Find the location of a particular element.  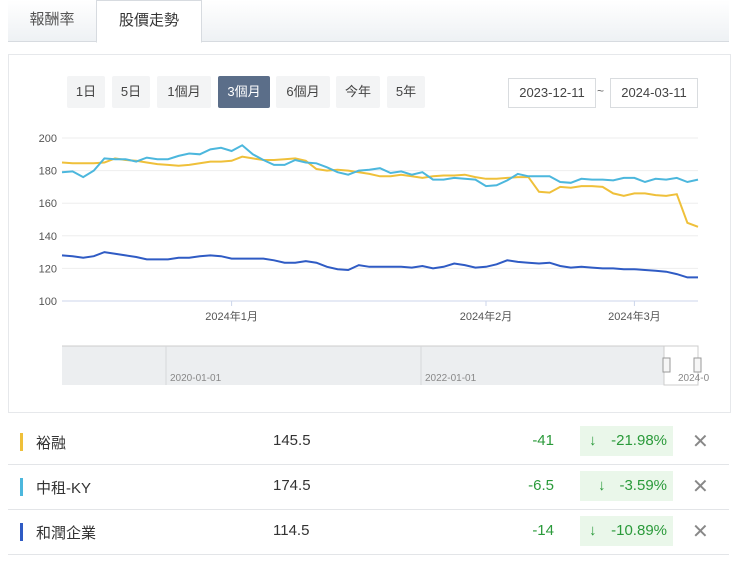

navigator-label: 2020-01-01 is located at coordinates (196, 378).